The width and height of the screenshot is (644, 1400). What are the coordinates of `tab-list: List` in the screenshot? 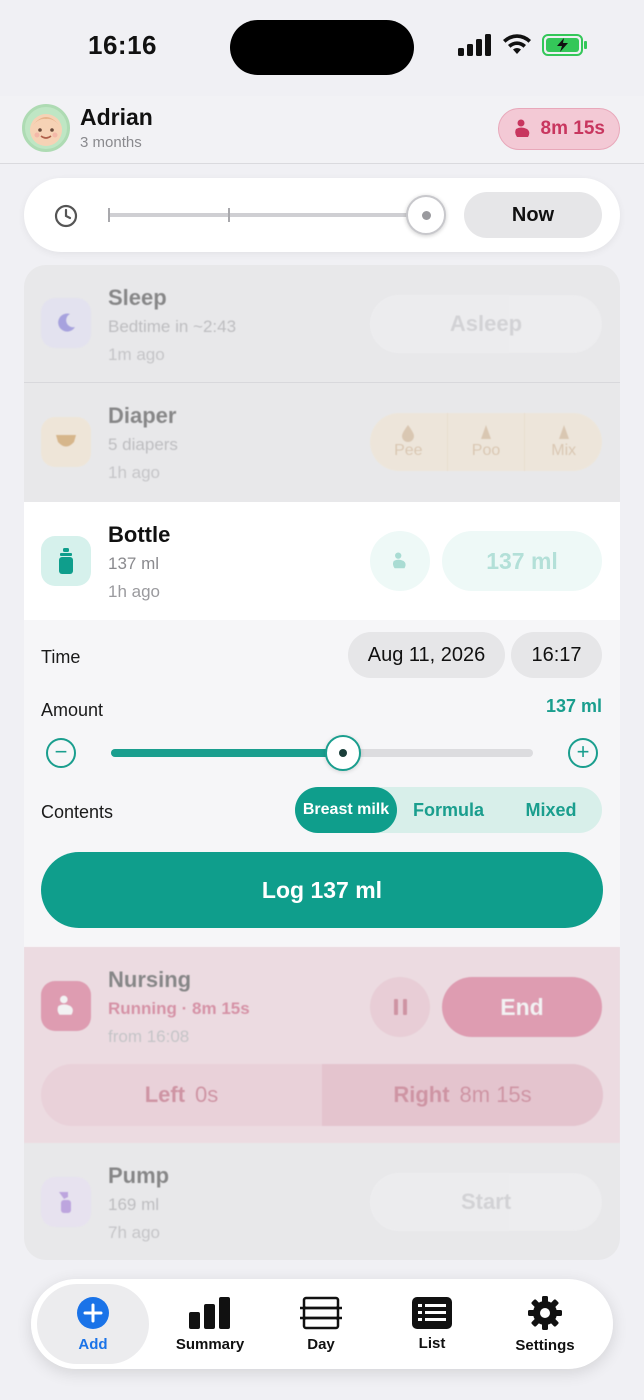 It's located at (432, 1324).